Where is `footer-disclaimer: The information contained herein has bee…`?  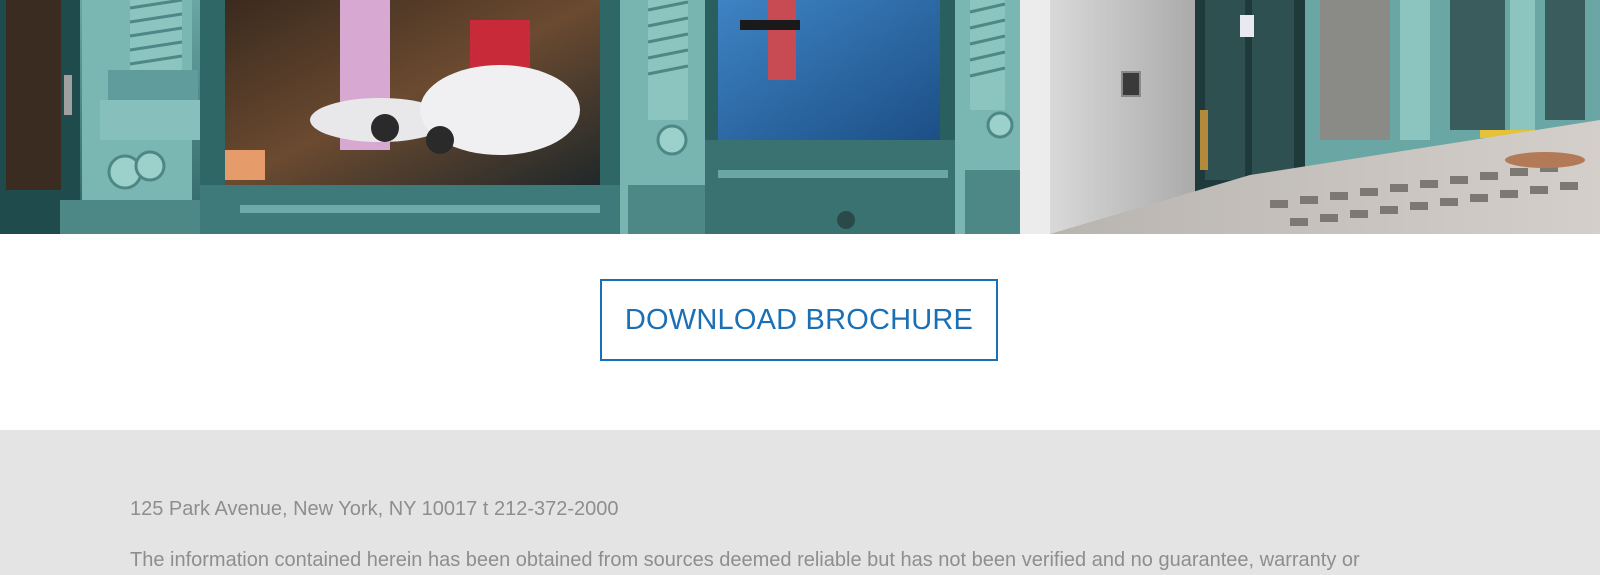
footer-disclaimer: The information contained herein has bee… is located at coordinates (745, 560).